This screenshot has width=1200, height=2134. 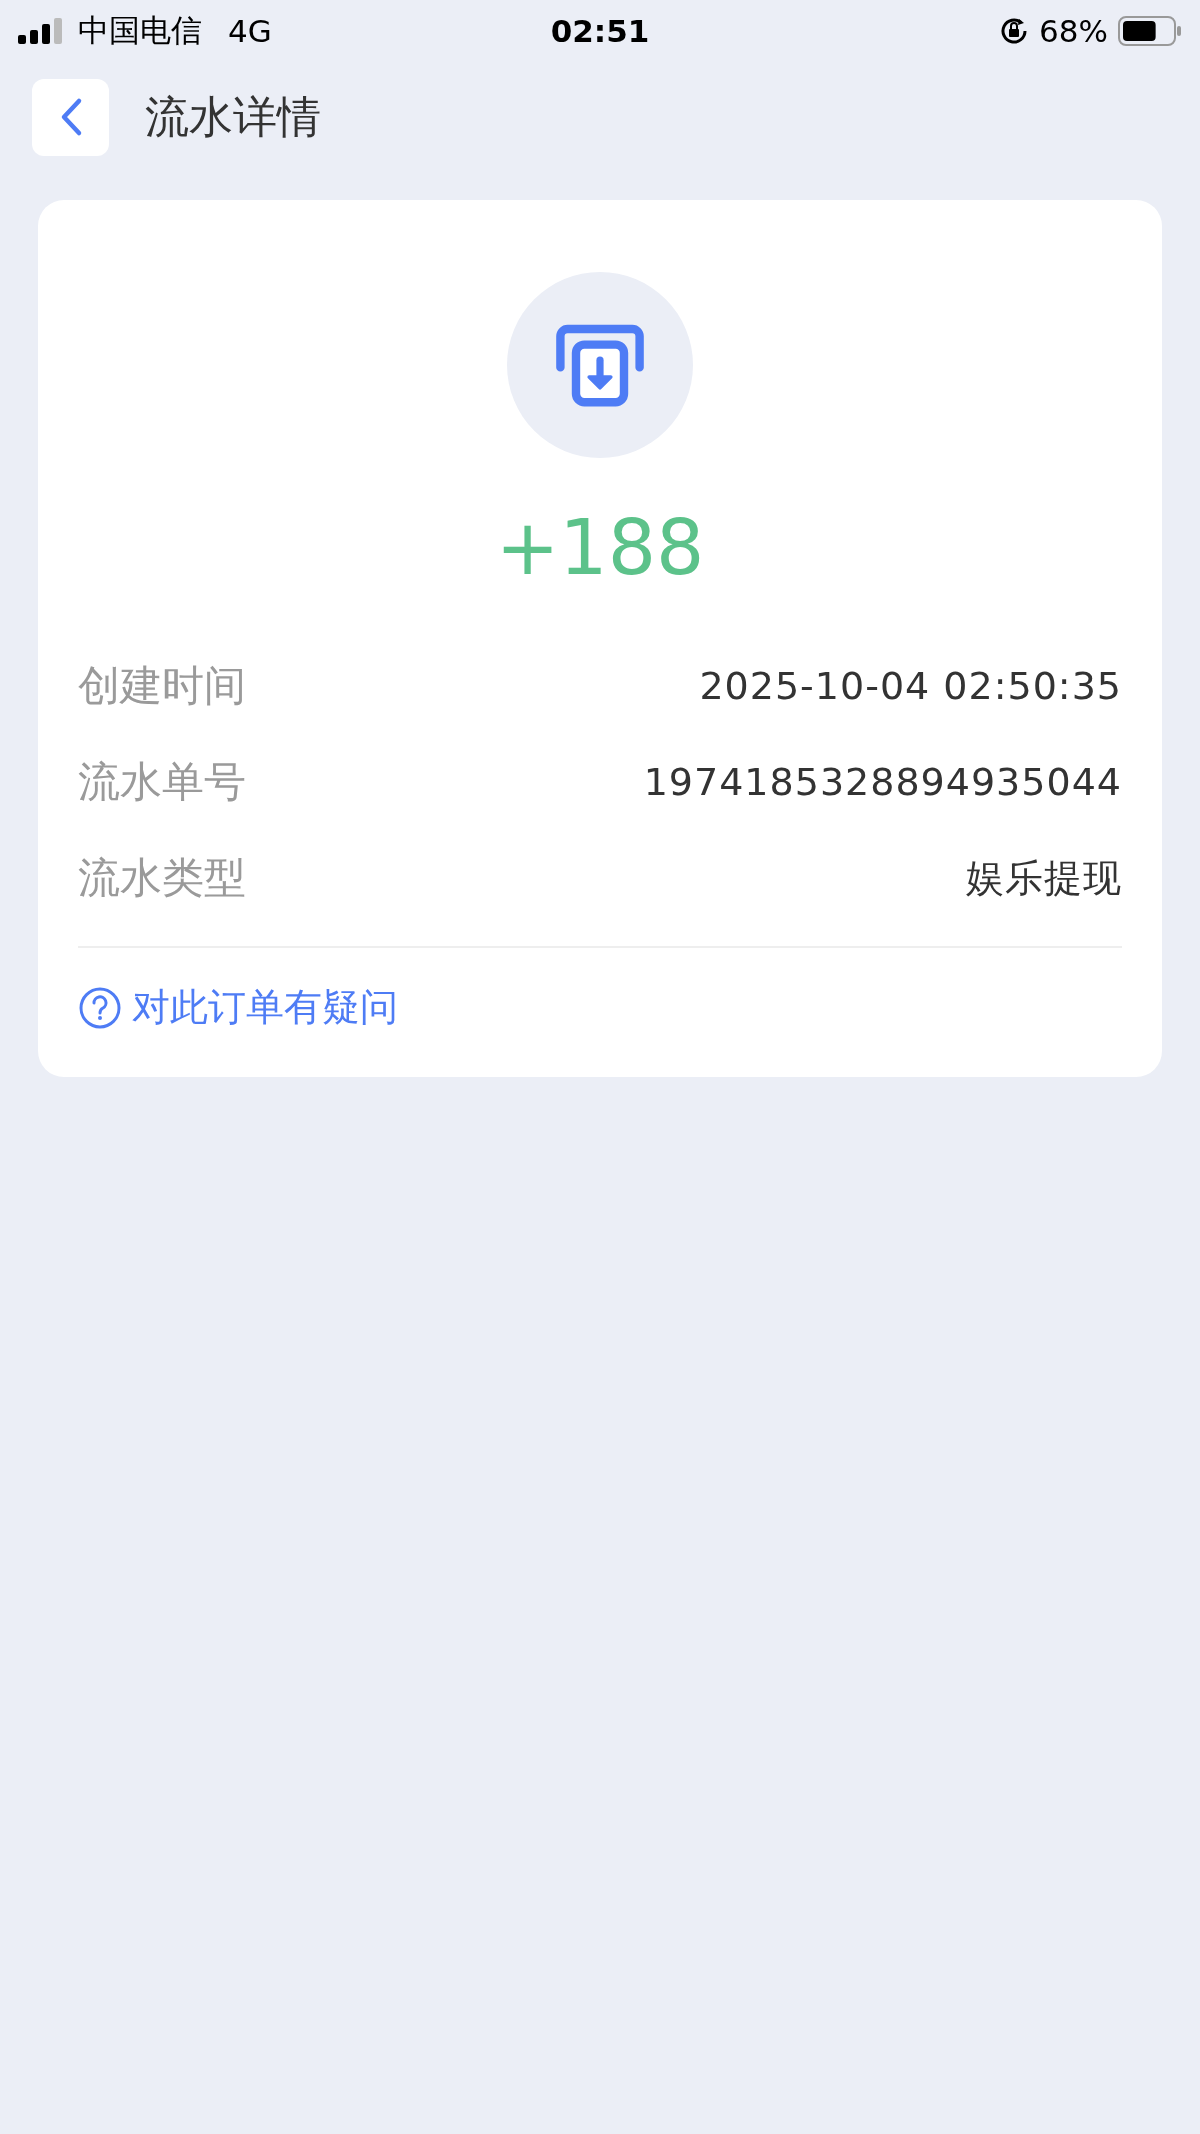 What do you see at coordinates (233, 116) in the screenshot?
I see `page-title: 流水详情` at bounding box center [233, 116].